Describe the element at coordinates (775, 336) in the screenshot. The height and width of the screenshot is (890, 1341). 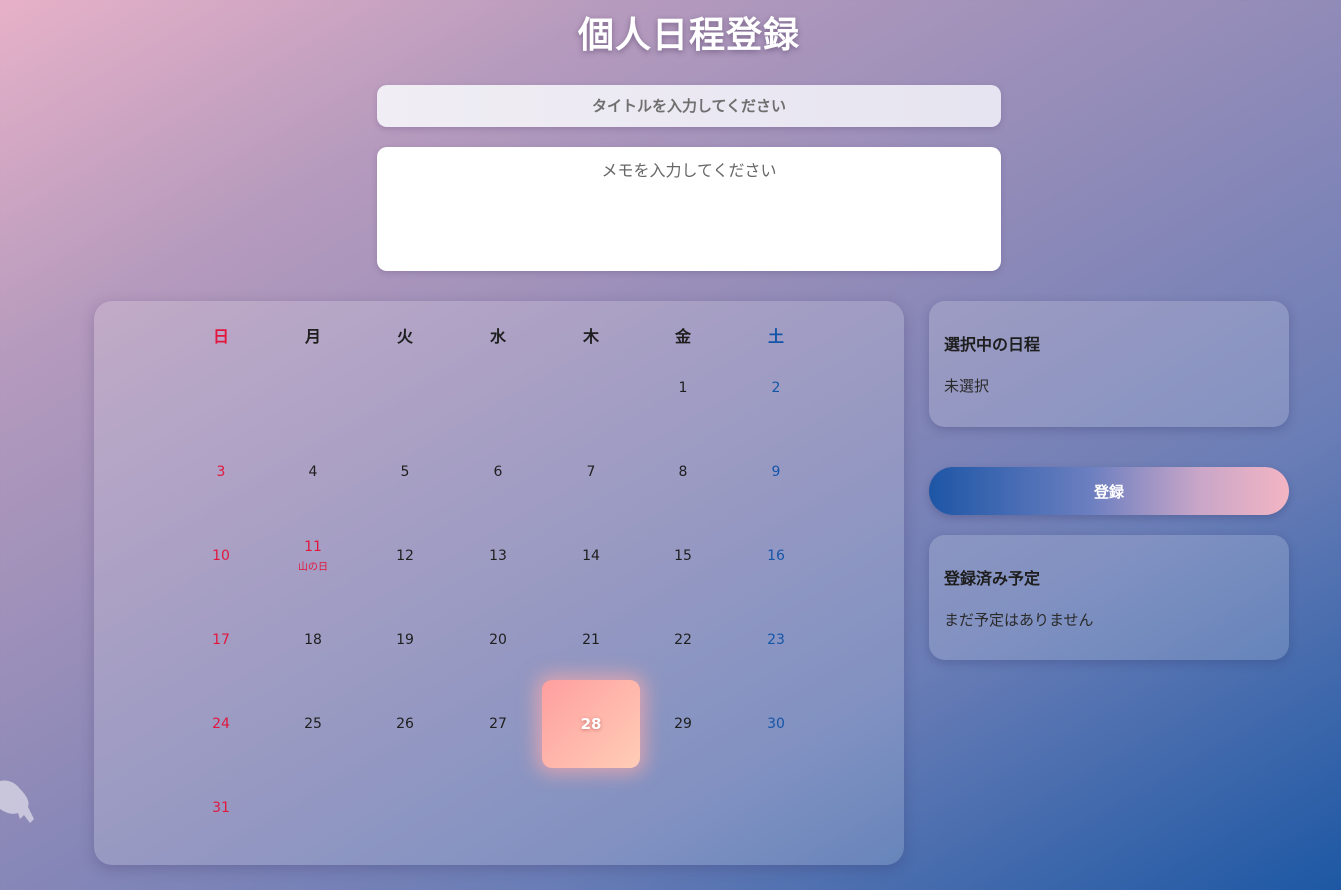
I see `weekday-label: 土` at that location.